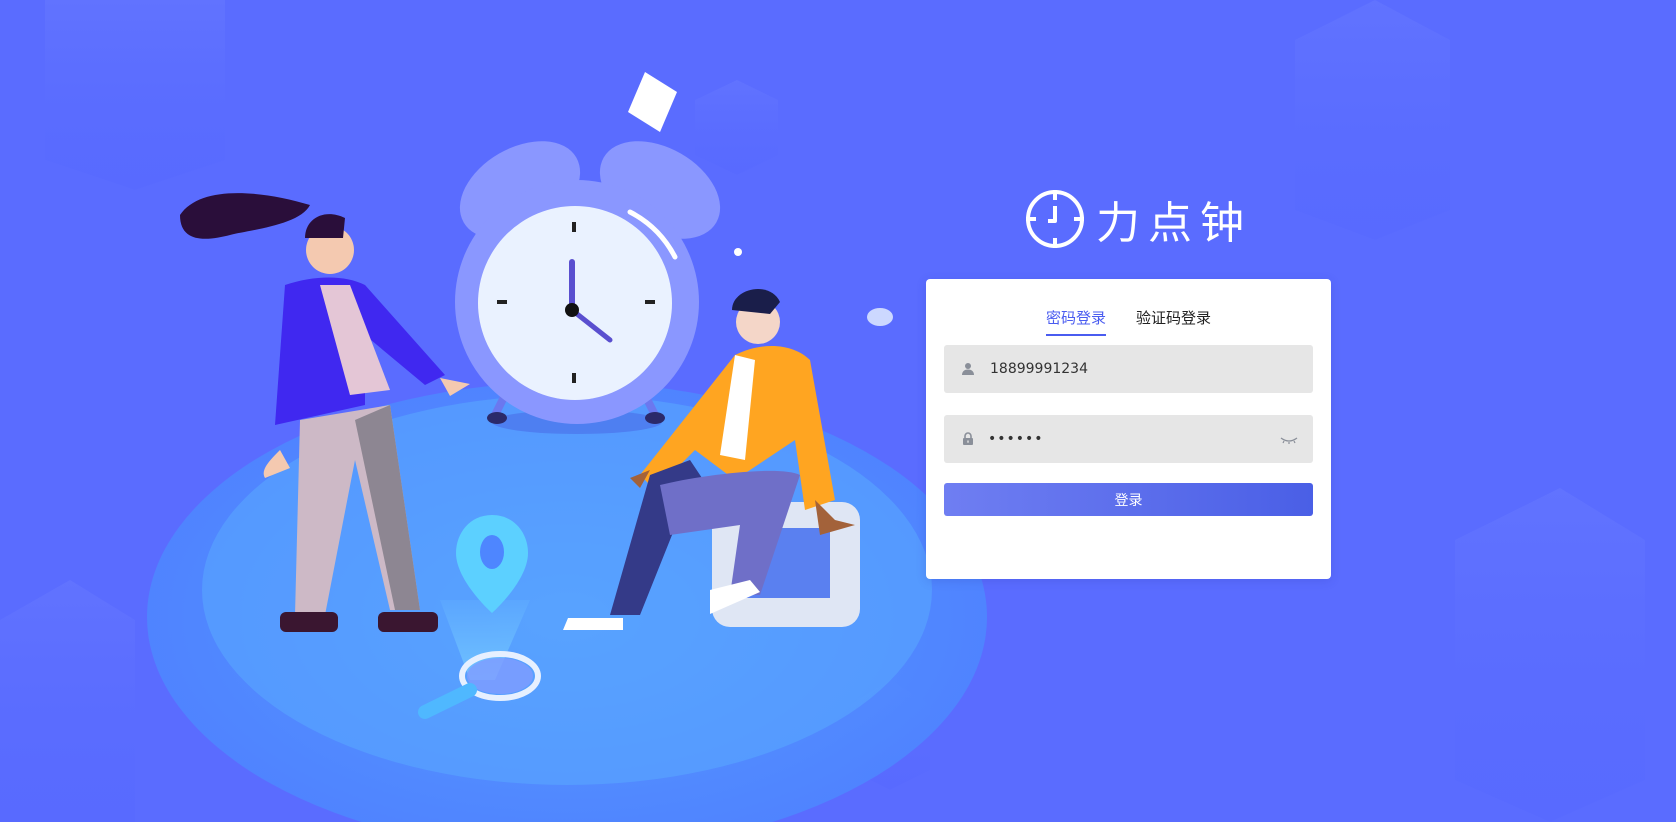  I want to click on login-card: 密码登录 验证码登录 •••••• 登录, so click(1128, 429).